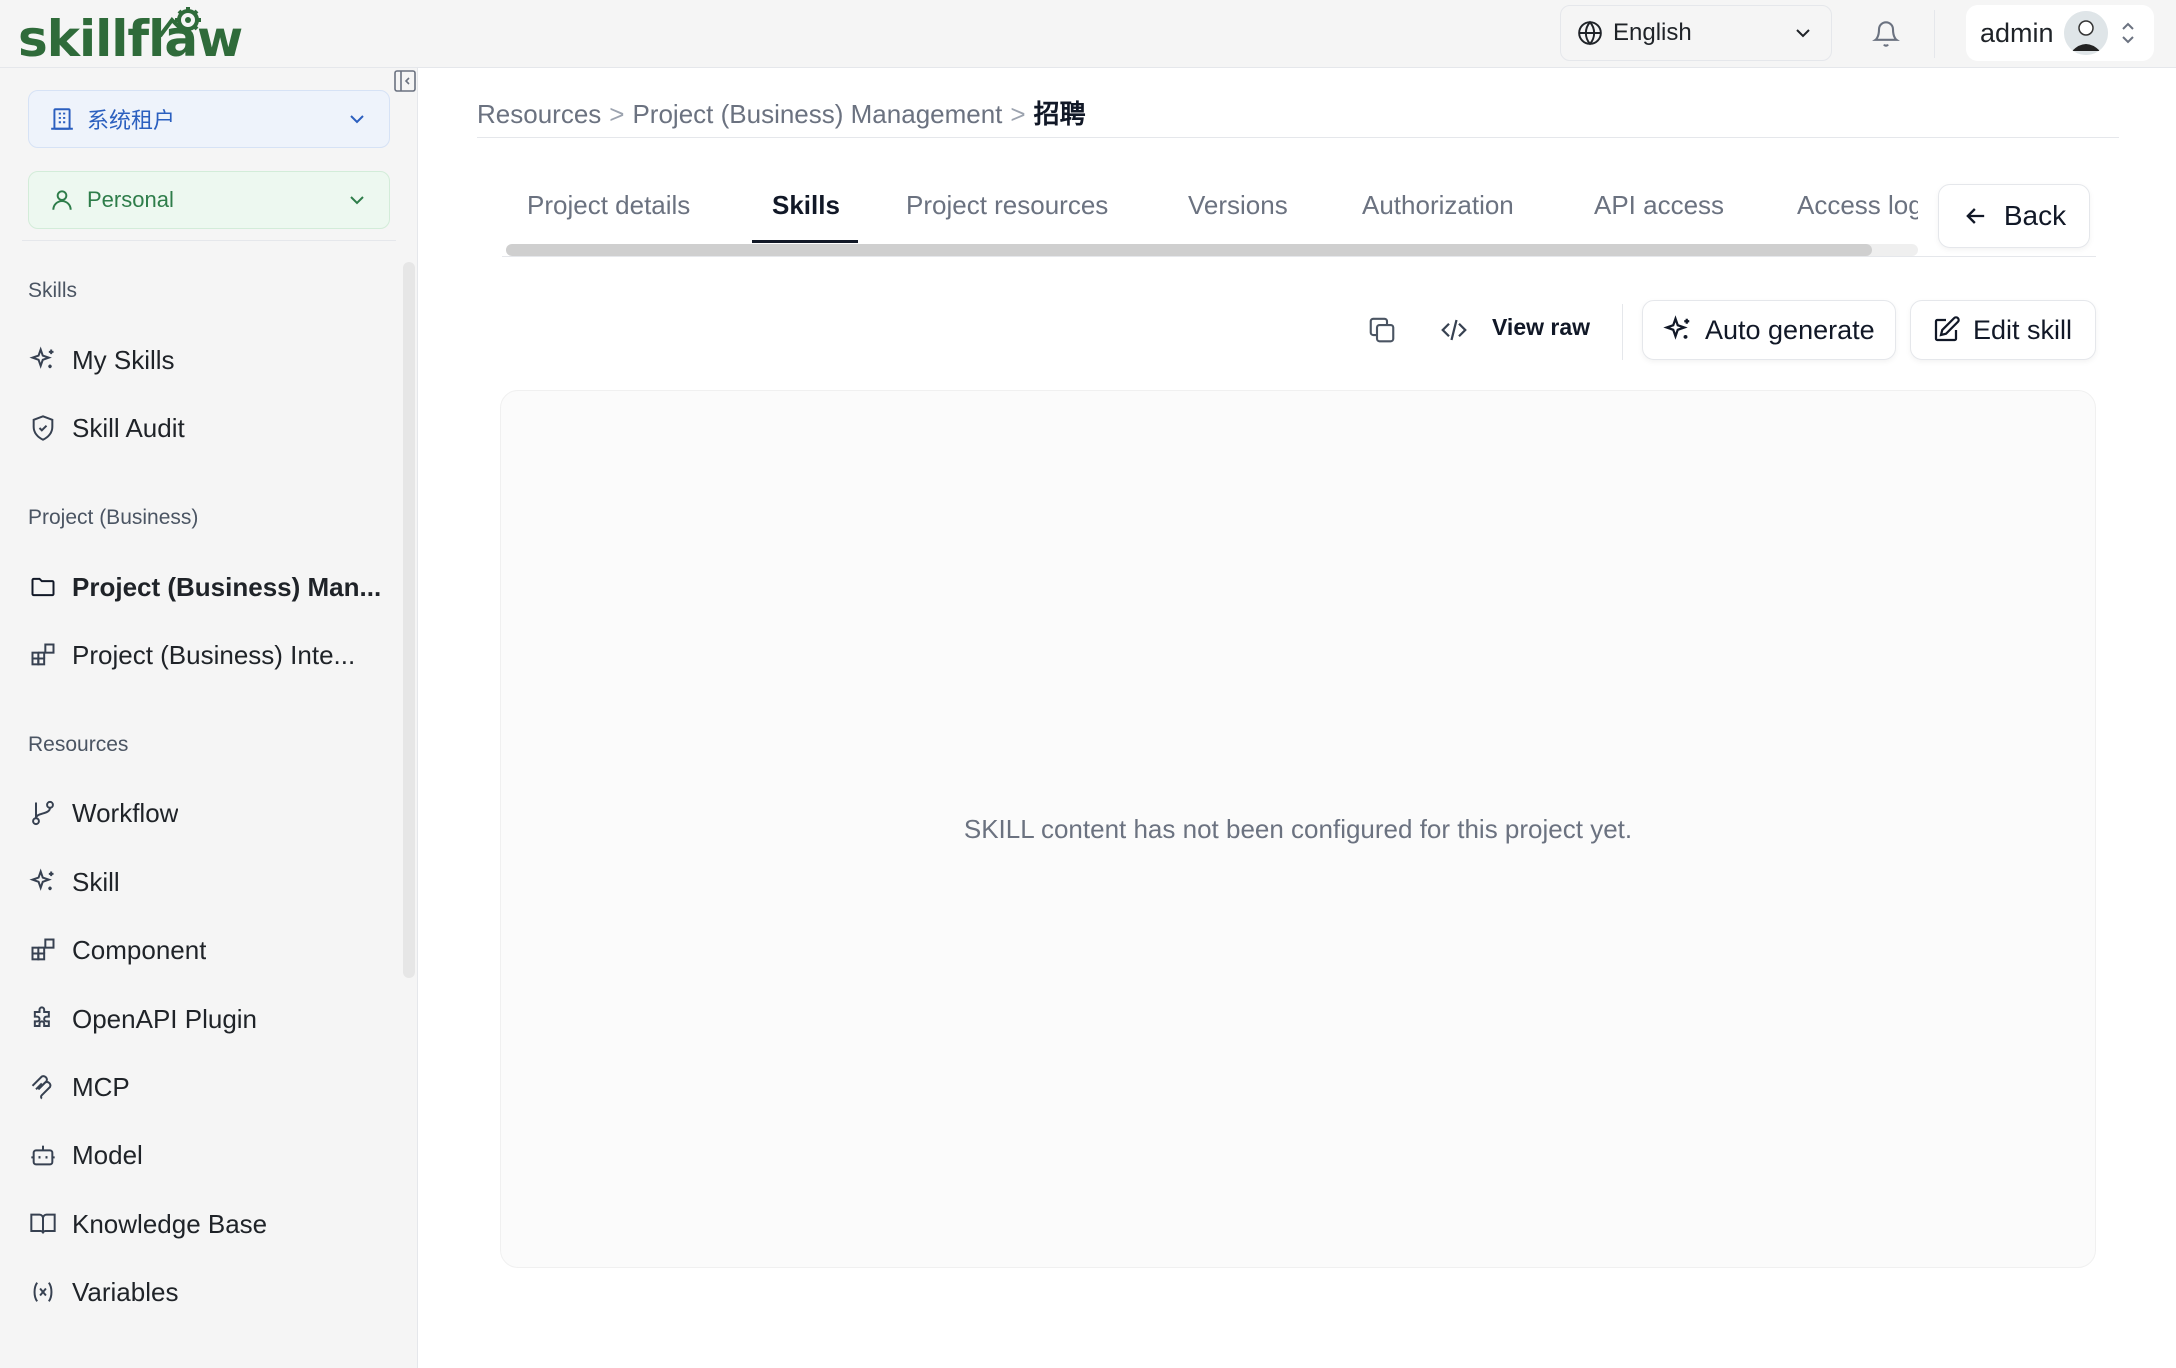 The image size is (2176, 1368). I want to click on sidebar-item-knowledge-base: Knowledge Base, so click(209, 1224).